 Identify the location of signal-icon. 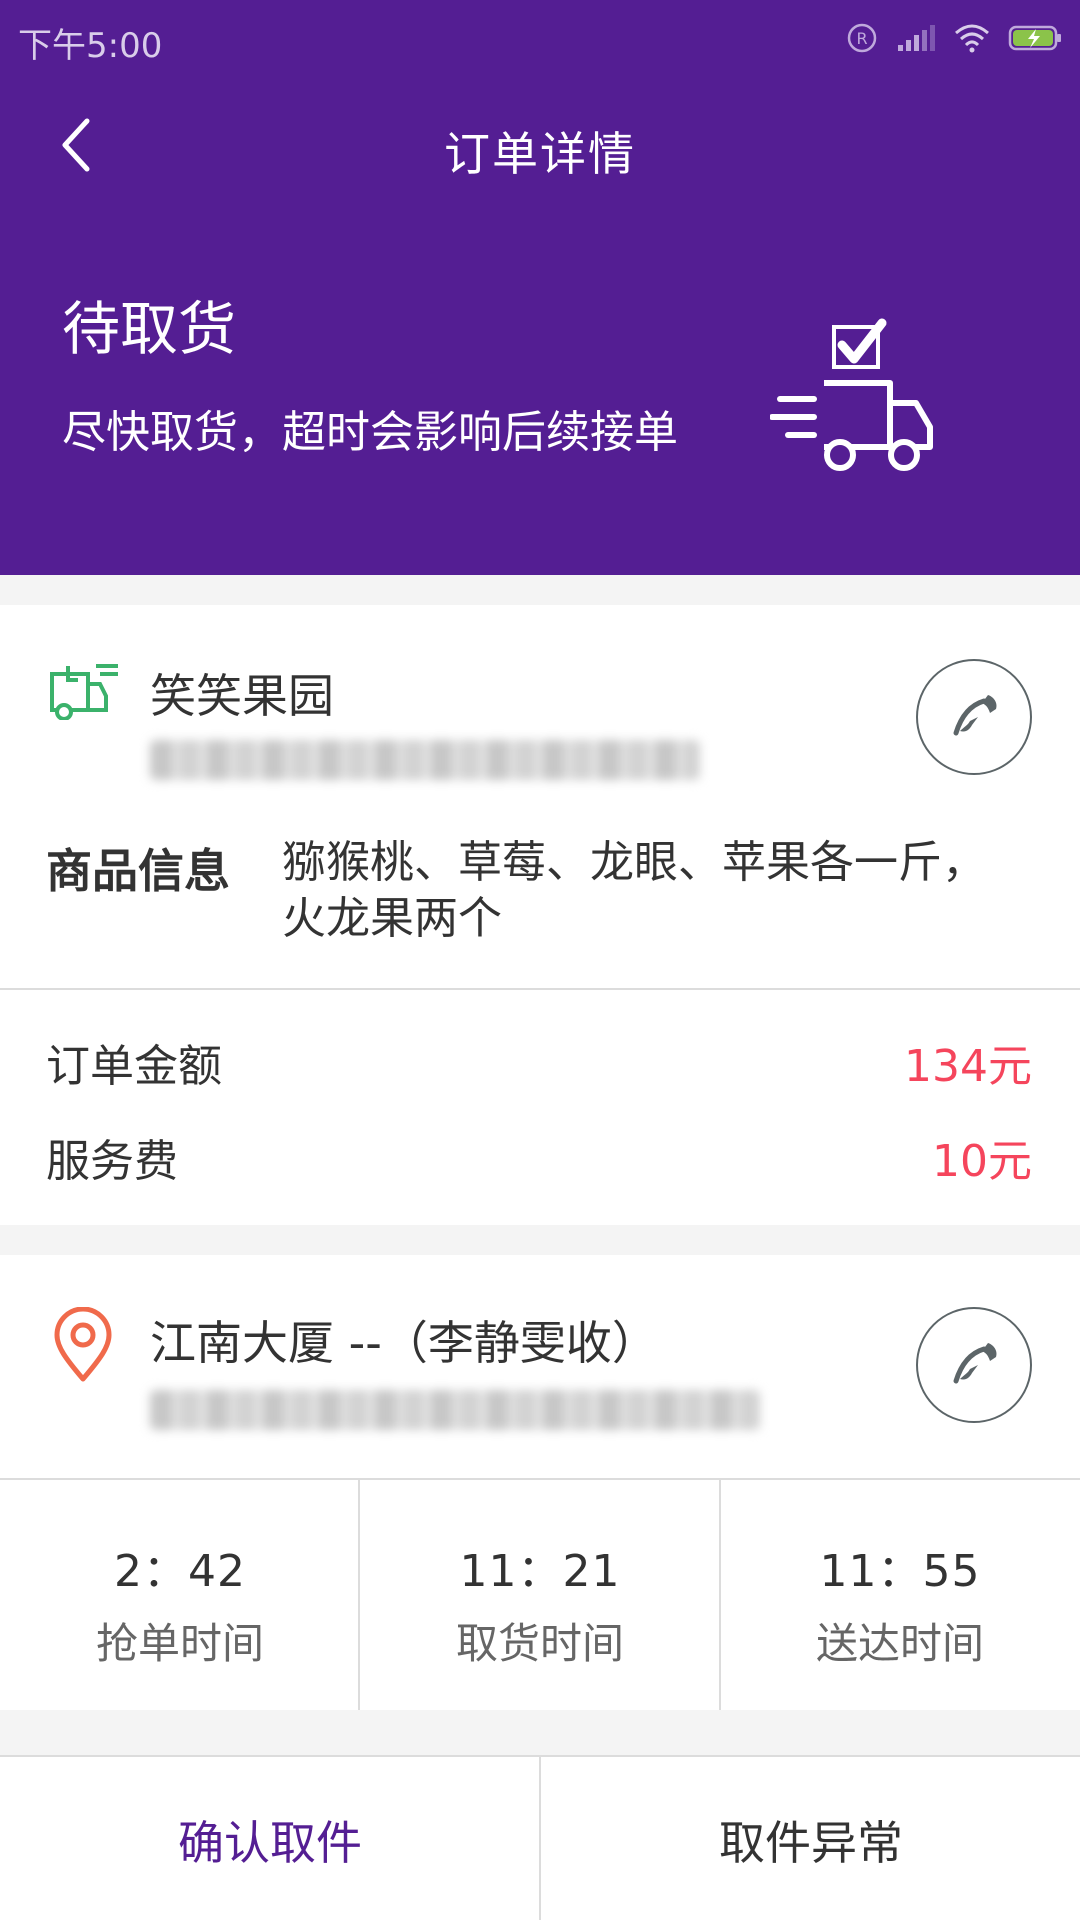
(916, 38).